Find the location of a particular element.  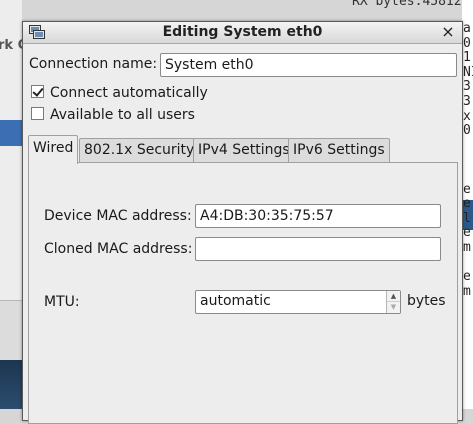

tab-ipv4-settings: IPv4 Settings is located at coordinates (244, 150).